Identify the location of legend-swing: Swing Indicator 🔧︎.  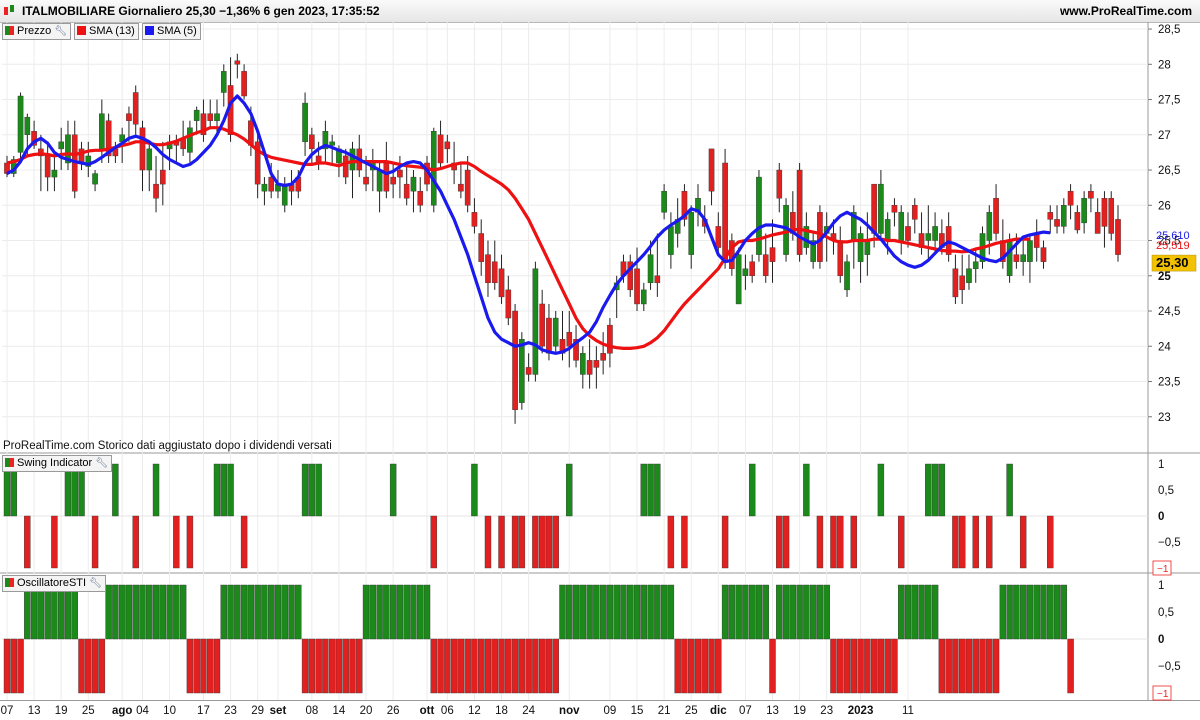
(57, 463).